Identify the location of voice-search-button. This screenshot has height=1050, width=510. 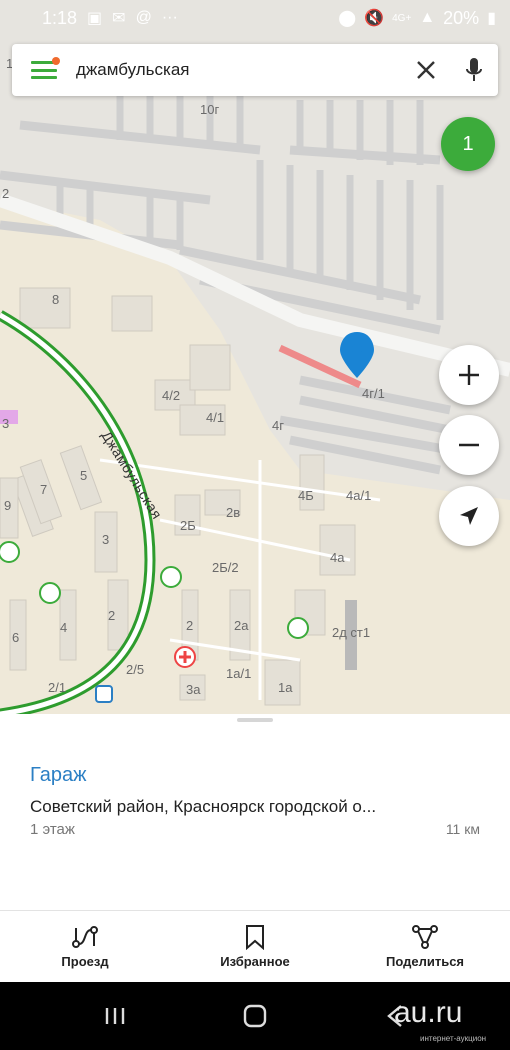
(474, 70).